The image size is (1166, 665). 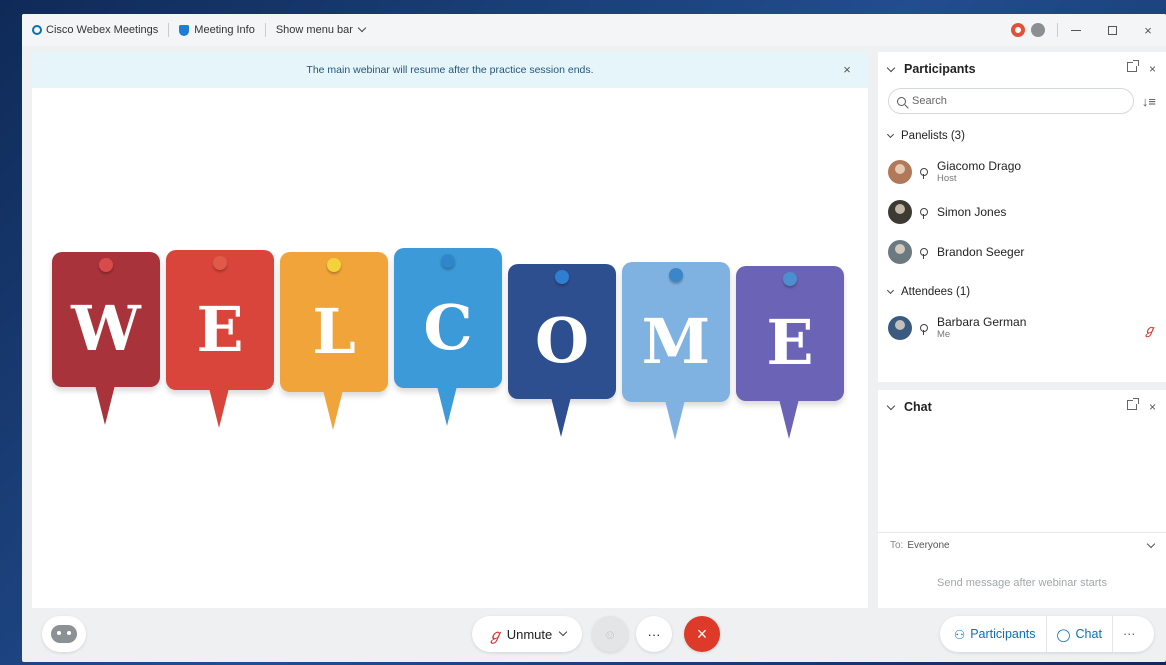 I want to click on attendees-list: Barbara German Me ℊ, so click(x=1022, y=328).